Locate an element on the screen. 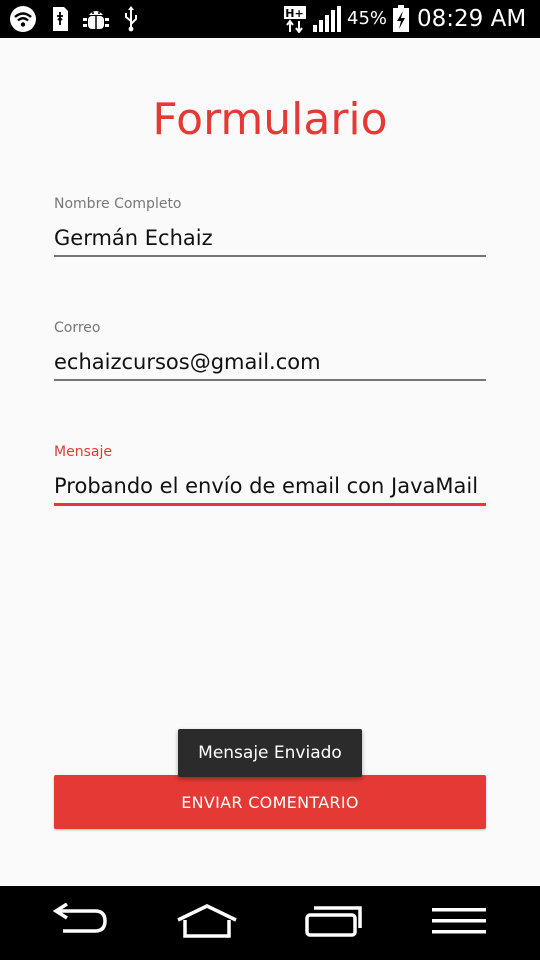 This screenshot has height=960, width=540. name-field: Nombre Completo Germán Echaiz is located at coordinates (270, 226).